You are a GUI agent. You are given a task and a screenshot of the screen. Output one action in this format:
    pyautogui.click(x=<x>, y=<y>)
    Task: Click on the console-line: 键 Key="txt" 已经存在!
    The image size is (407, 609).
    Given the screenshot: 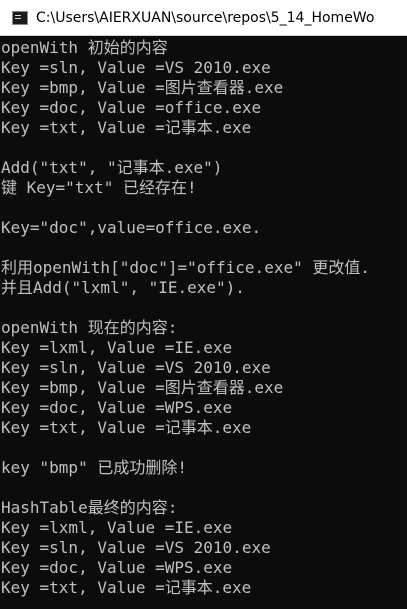 What is the action you would take?
    pyautogui.click(x=99, y=187)
    